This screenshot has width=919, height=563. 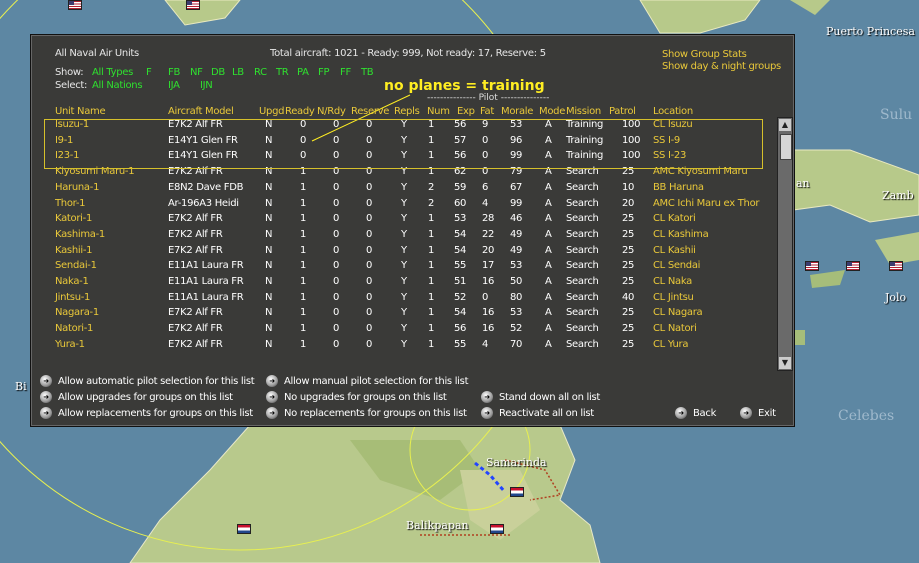 I want to click on cell-unit-name: Haruna-1, so click(x=77, y=187).